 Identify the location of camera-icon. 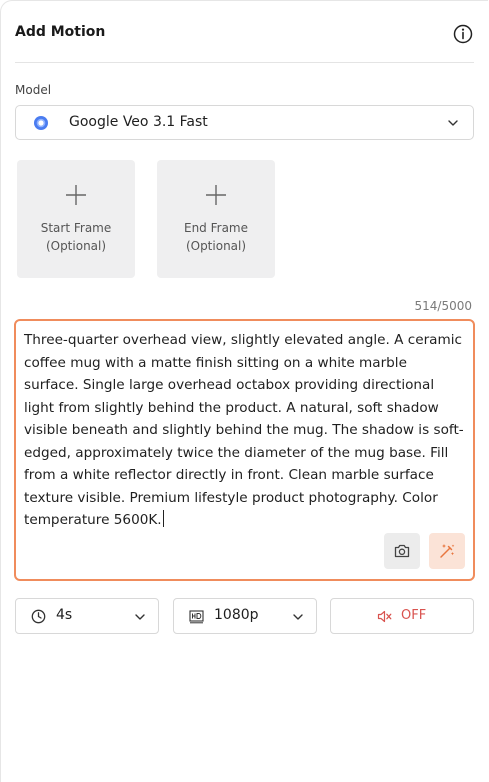
(402, 551).